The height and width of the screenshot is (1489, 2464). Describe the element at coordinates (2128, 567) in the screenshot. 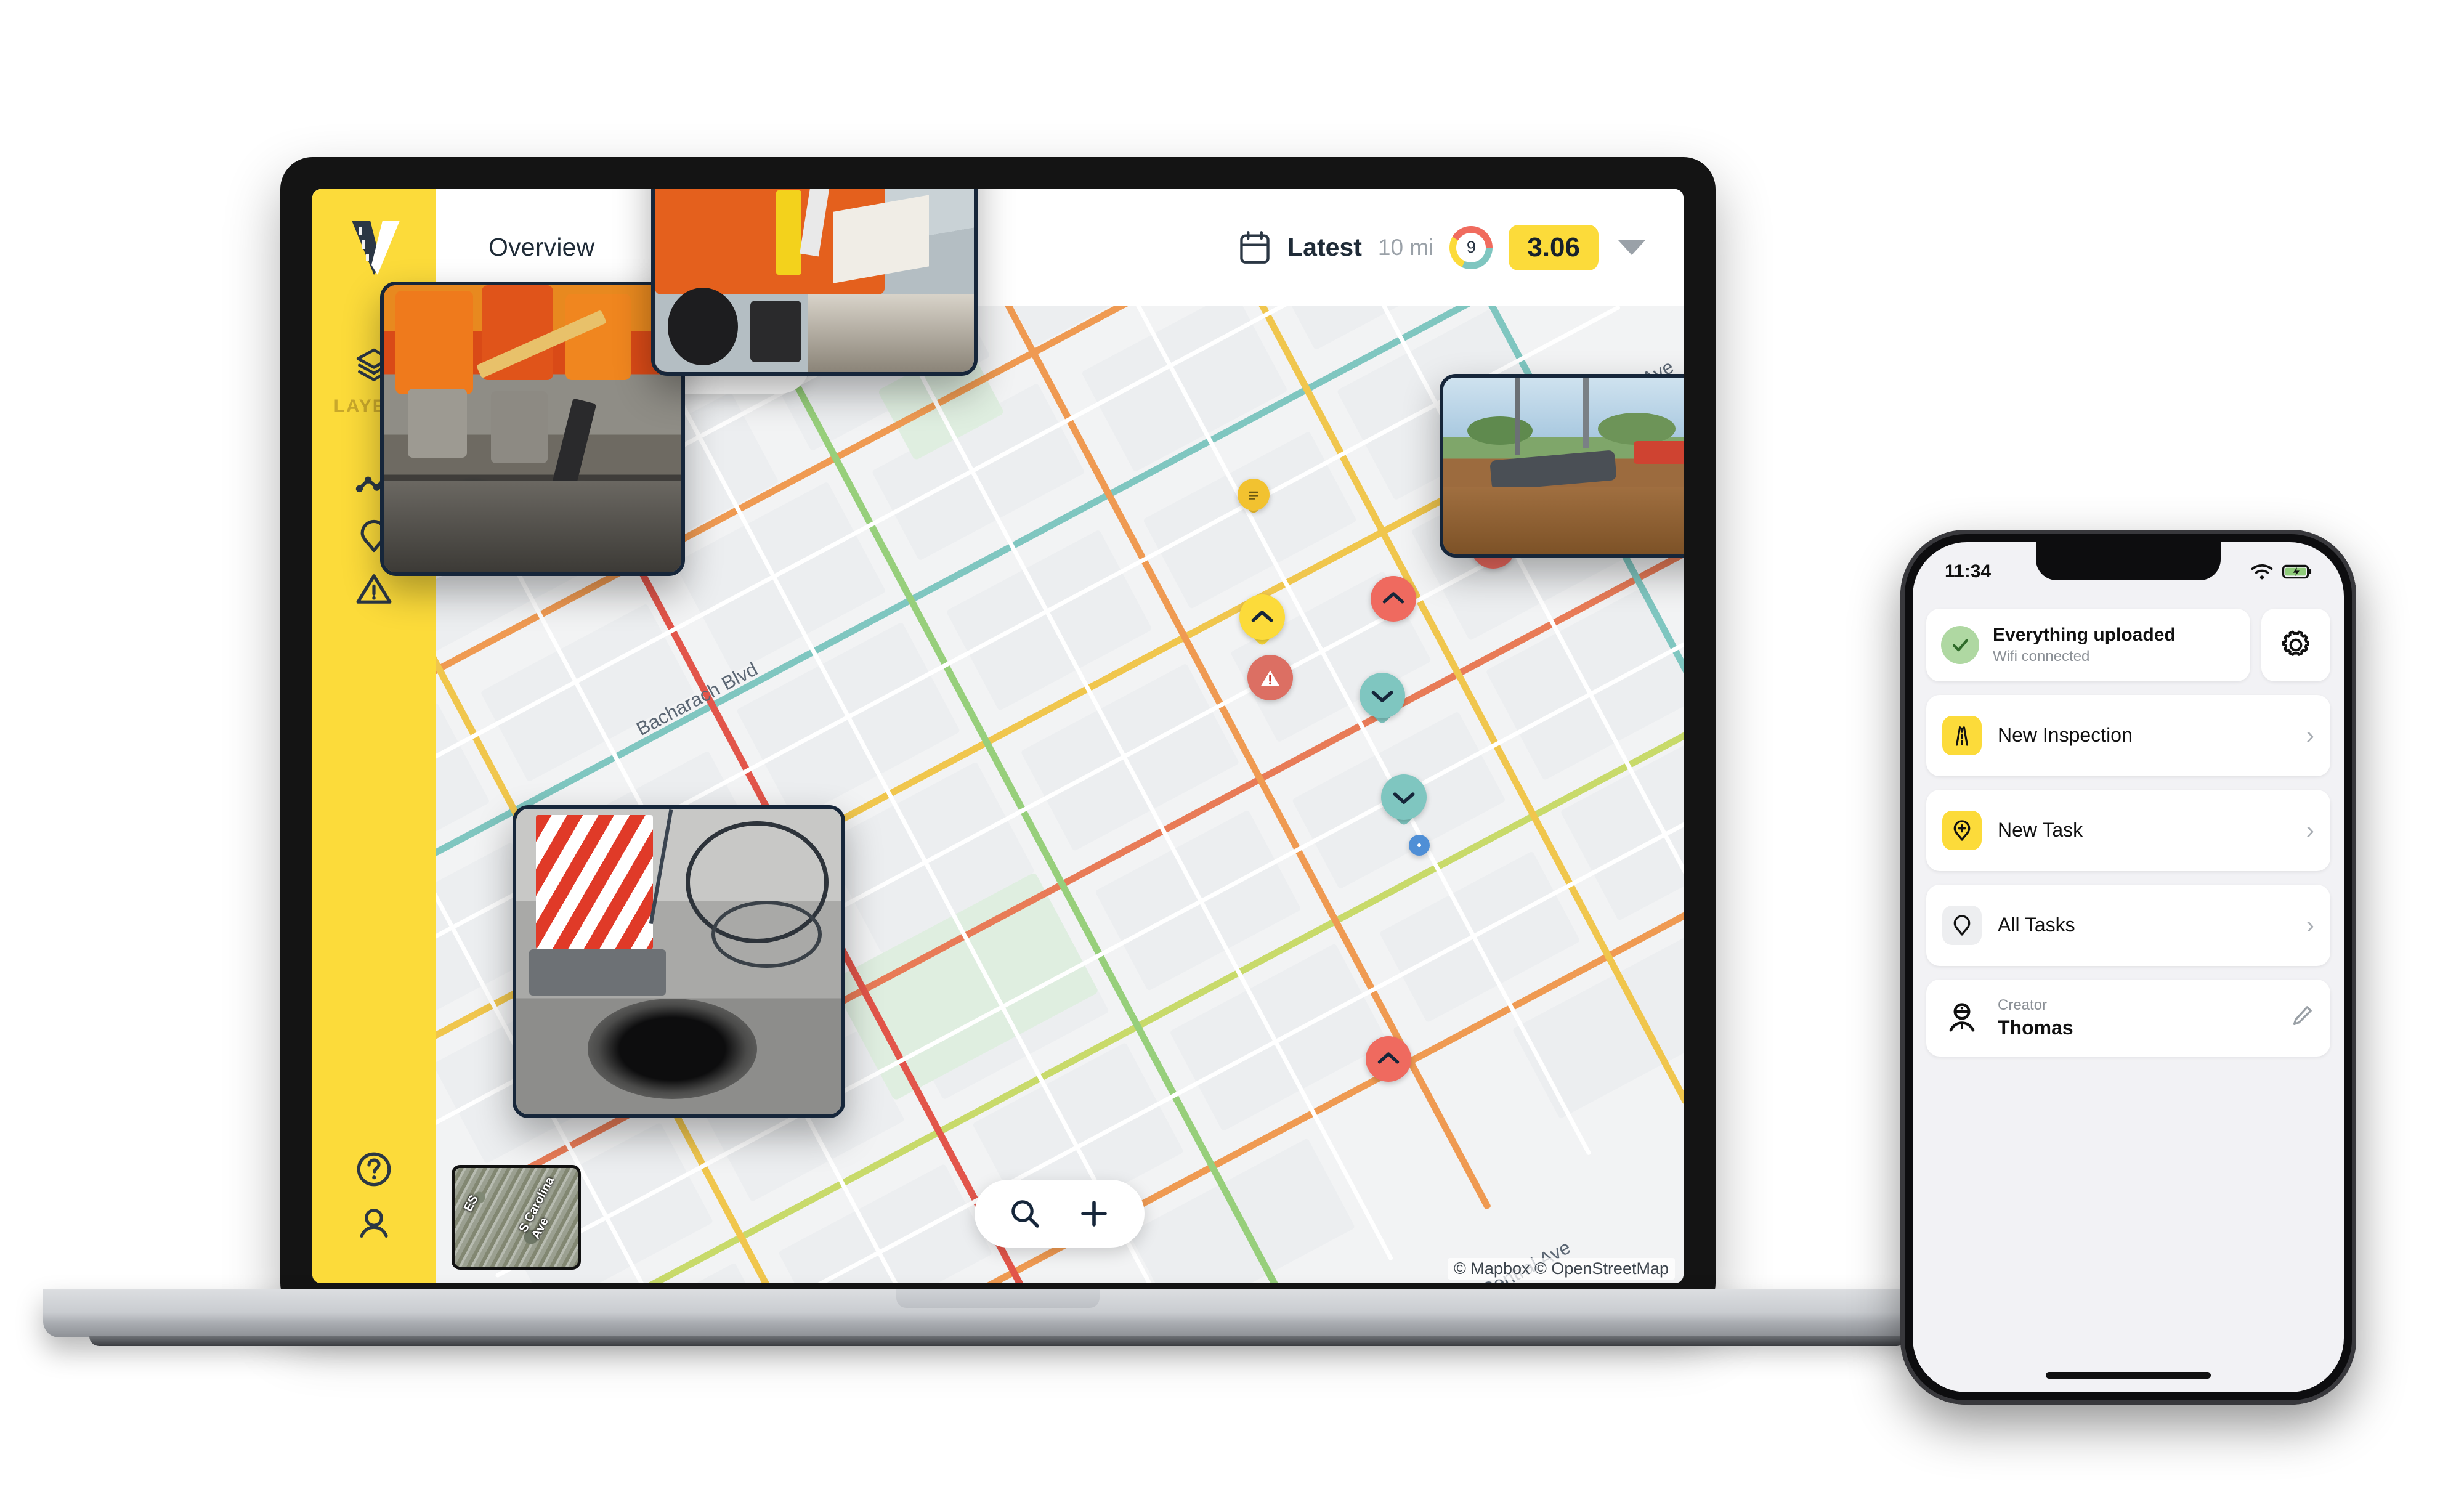

I see `phone-status-bar: 11:34` at that location.